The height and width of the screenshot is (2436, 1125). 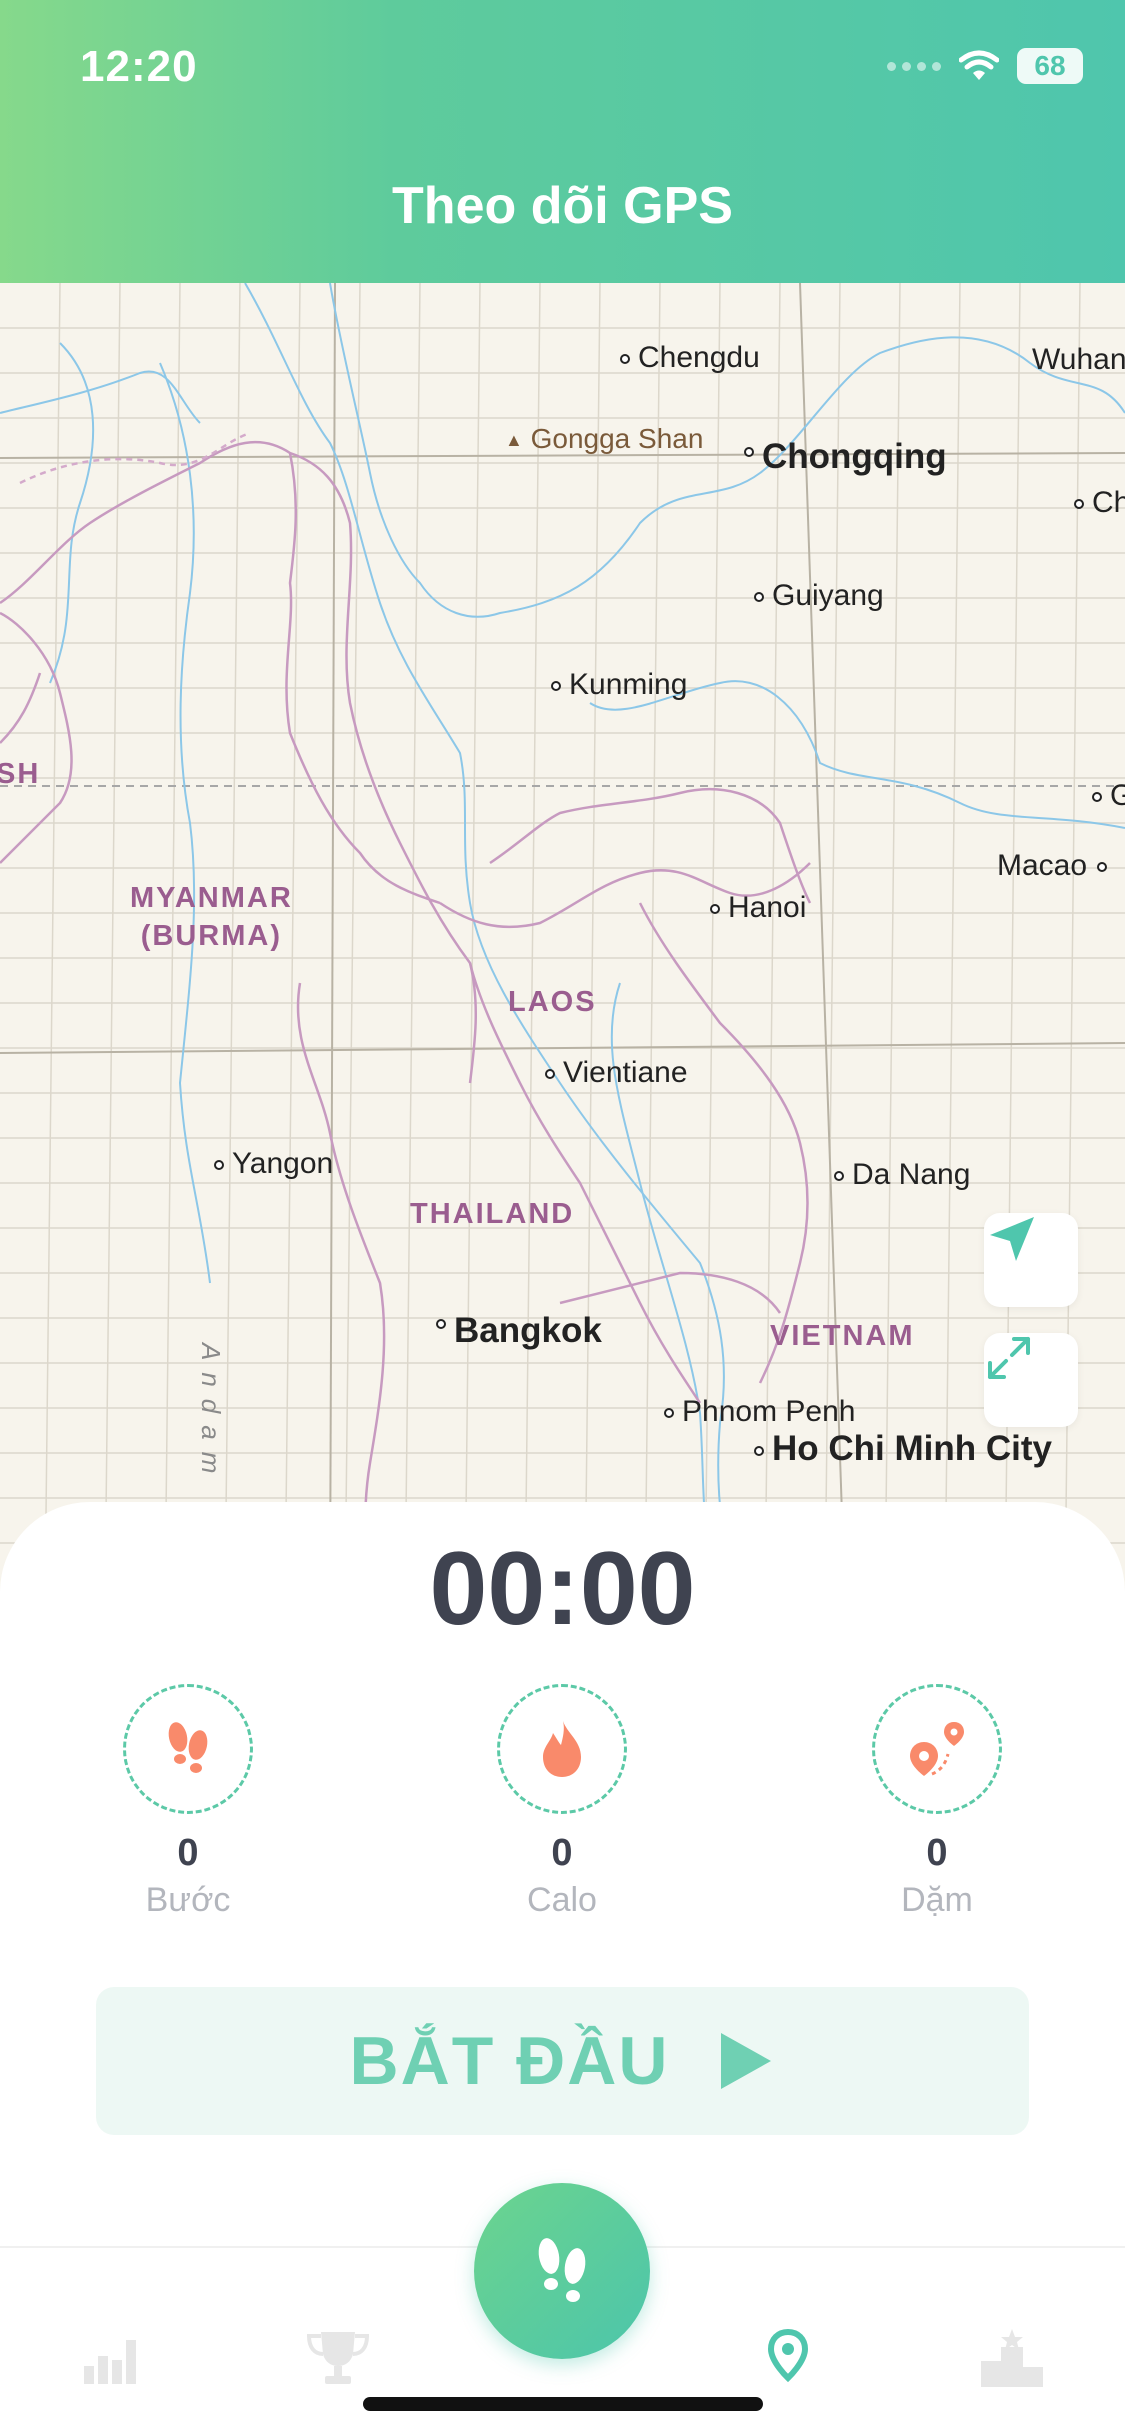 I want to click on mountain-icon: ▲, so click(x=514, y=440).